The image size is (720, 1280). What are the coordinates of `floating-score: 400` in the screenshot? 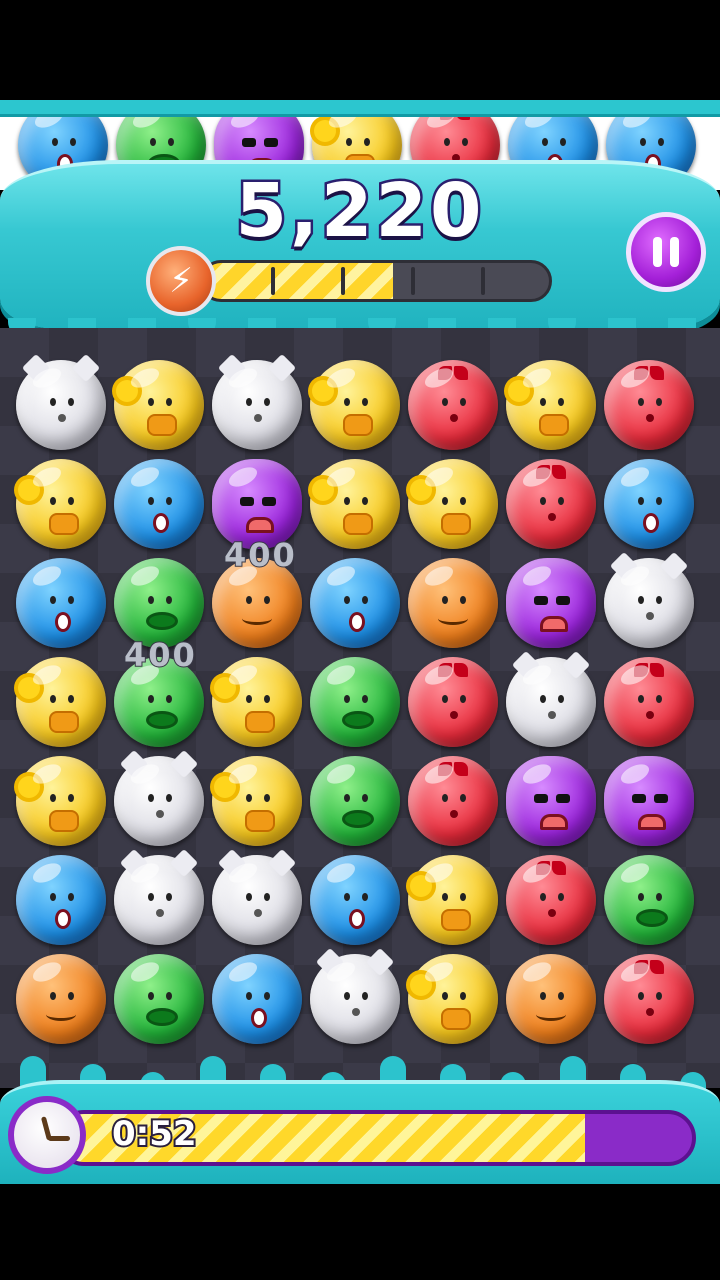 It's located at (260, 555).